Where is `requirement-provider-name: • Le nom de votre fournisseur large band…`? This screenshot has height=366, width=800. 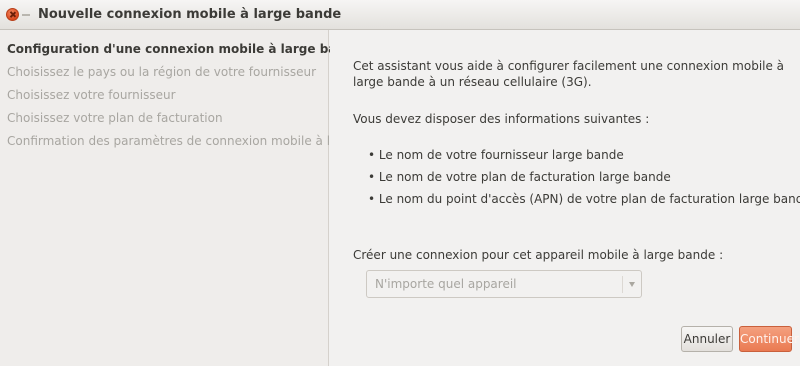
requirement-provider-name: • Le nom de votre fournisseur large band… is located at coordinates (496, 155).